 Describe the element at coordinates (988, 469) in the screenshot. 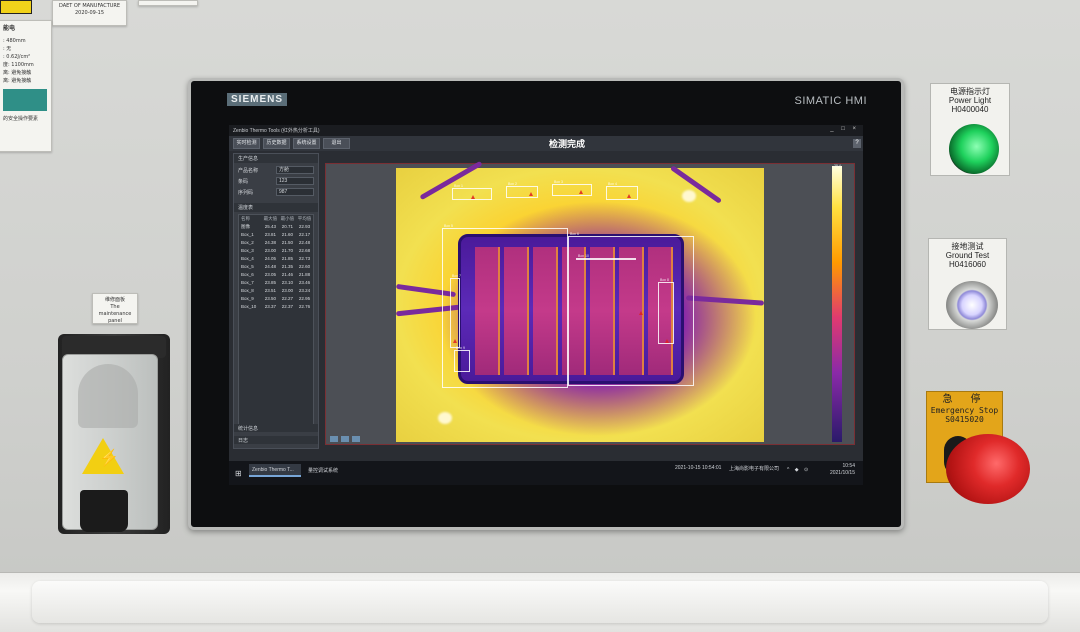

I see `emergency-stop-button` at that location.